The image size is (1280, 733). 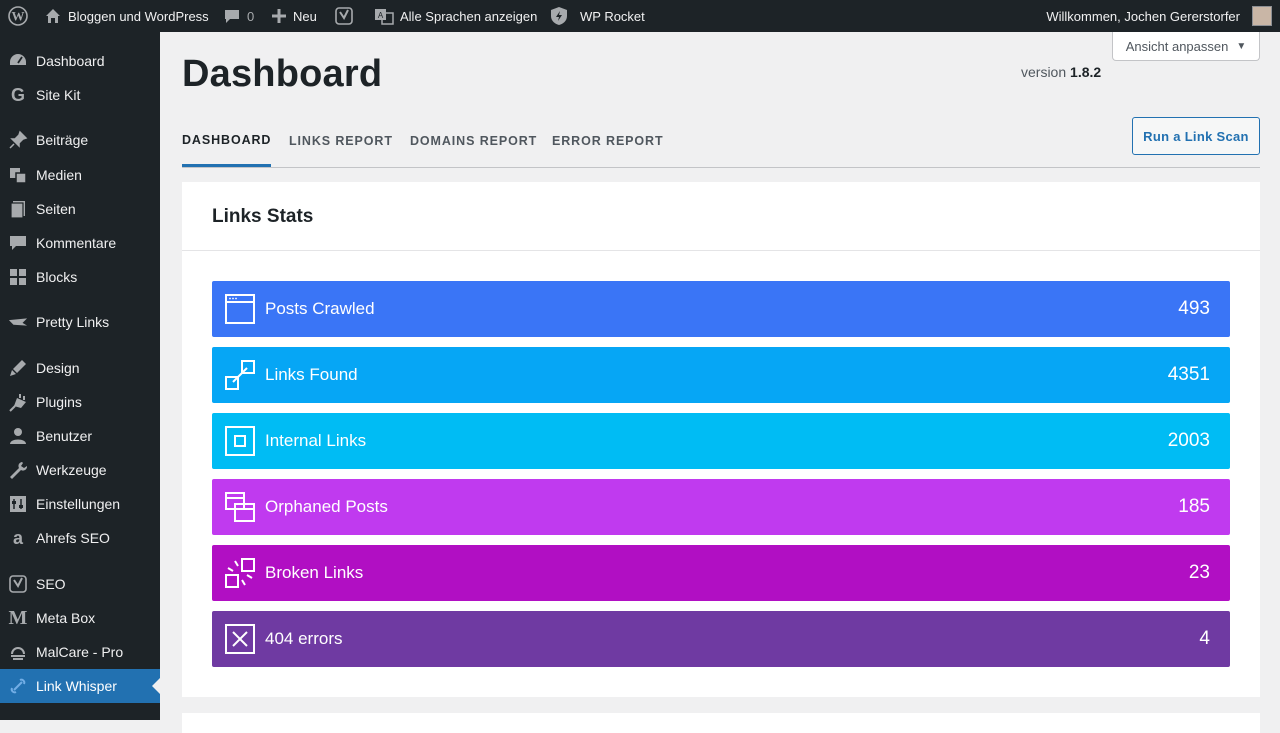 What do you see at coordinates (316, 440) in the screenshot?
I see `stat-label: Internal Links` at bounding box center [316, 440].